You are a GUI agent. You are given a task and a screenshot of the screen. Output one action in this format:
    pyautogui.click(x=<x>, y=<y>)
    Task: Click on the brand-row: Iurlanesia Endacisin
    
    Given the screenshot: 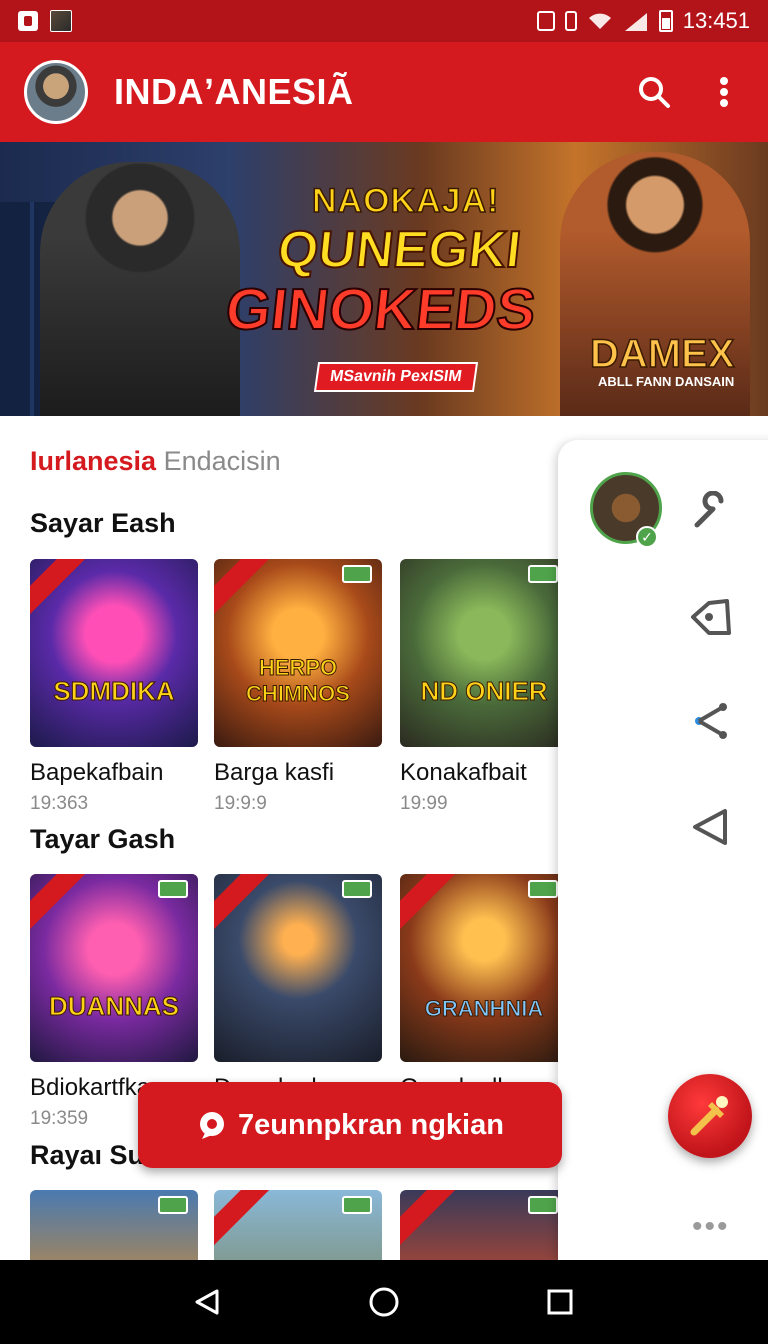 What is the action you would take?
    pyautogui.click(x=155, y=461)
    